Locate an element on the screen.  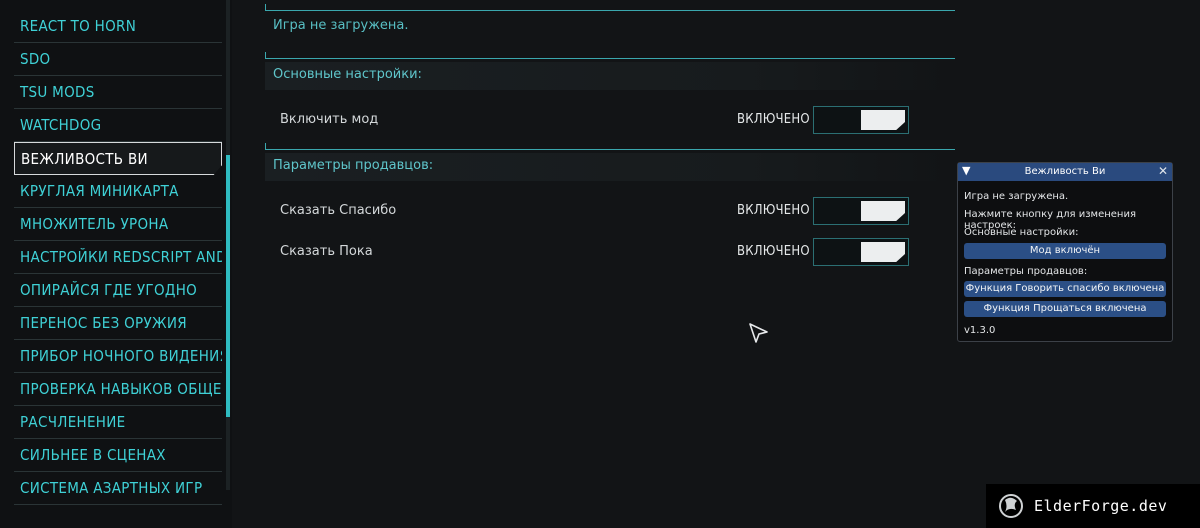
mod-item-sdo: SDO is located at coordinates (118, 59).